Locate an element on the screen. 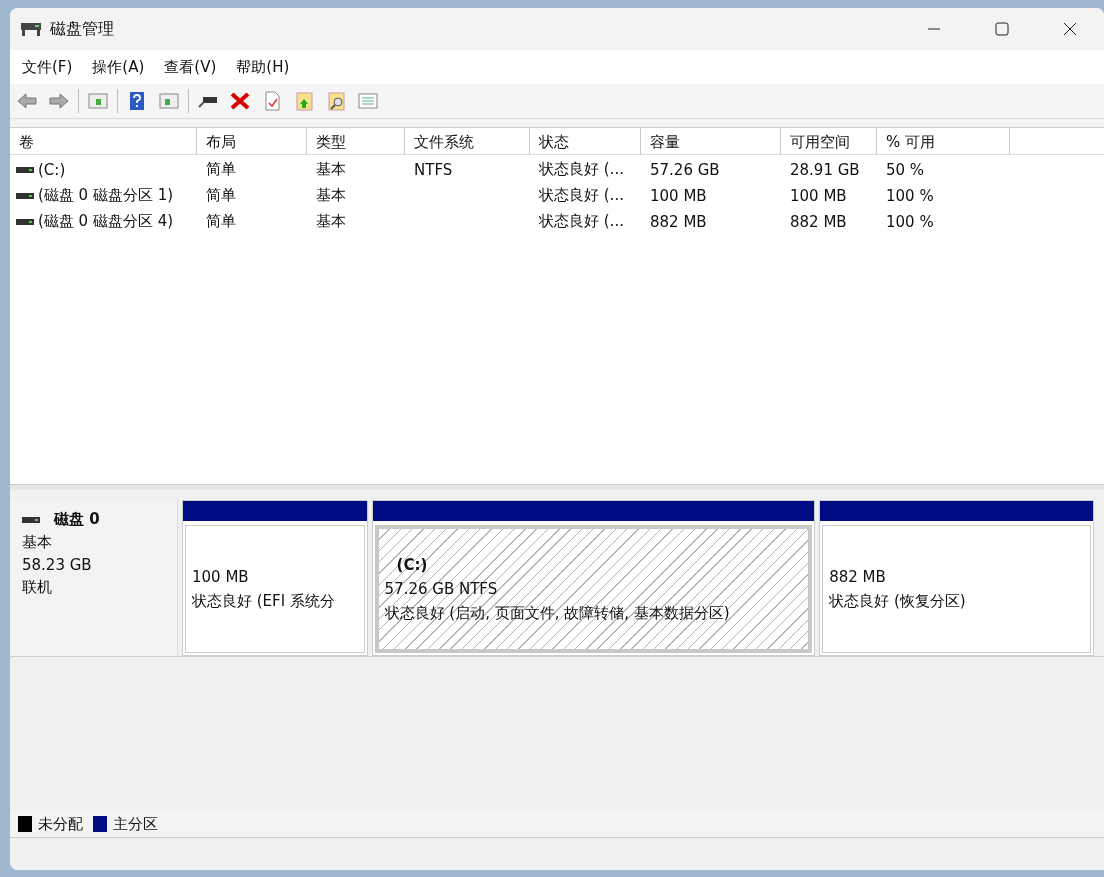 This screenshot has height=877, width=1104. column-header: % 可用 is located at coordinates (943, 141).